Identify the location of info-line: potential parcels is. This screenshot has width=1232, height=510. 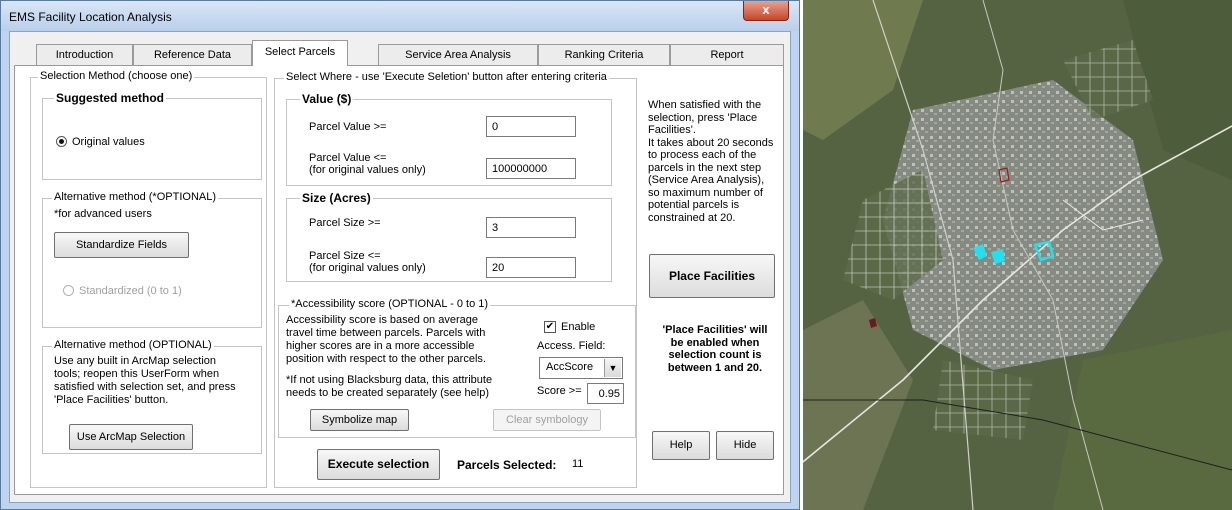
(694, 205).